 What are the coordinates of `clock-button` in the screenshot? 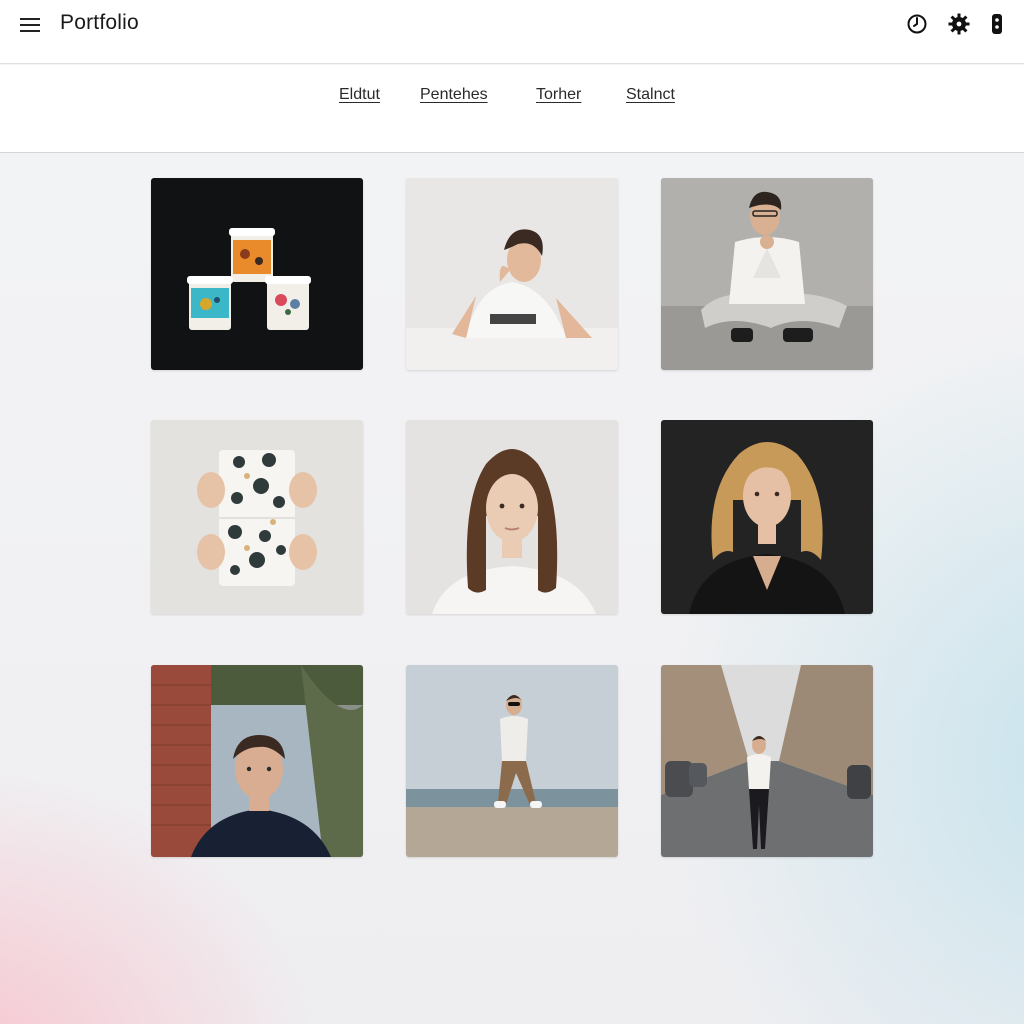 It's located at (917, 24).